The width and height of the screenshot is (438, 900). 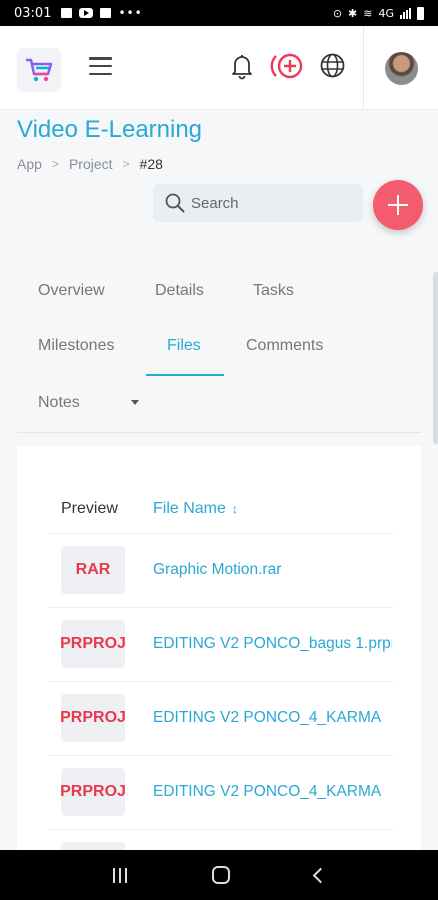 What do you see at coordinates (398, 205) in the screenshot?
I see `add-button` at bounding box center [398, 205].